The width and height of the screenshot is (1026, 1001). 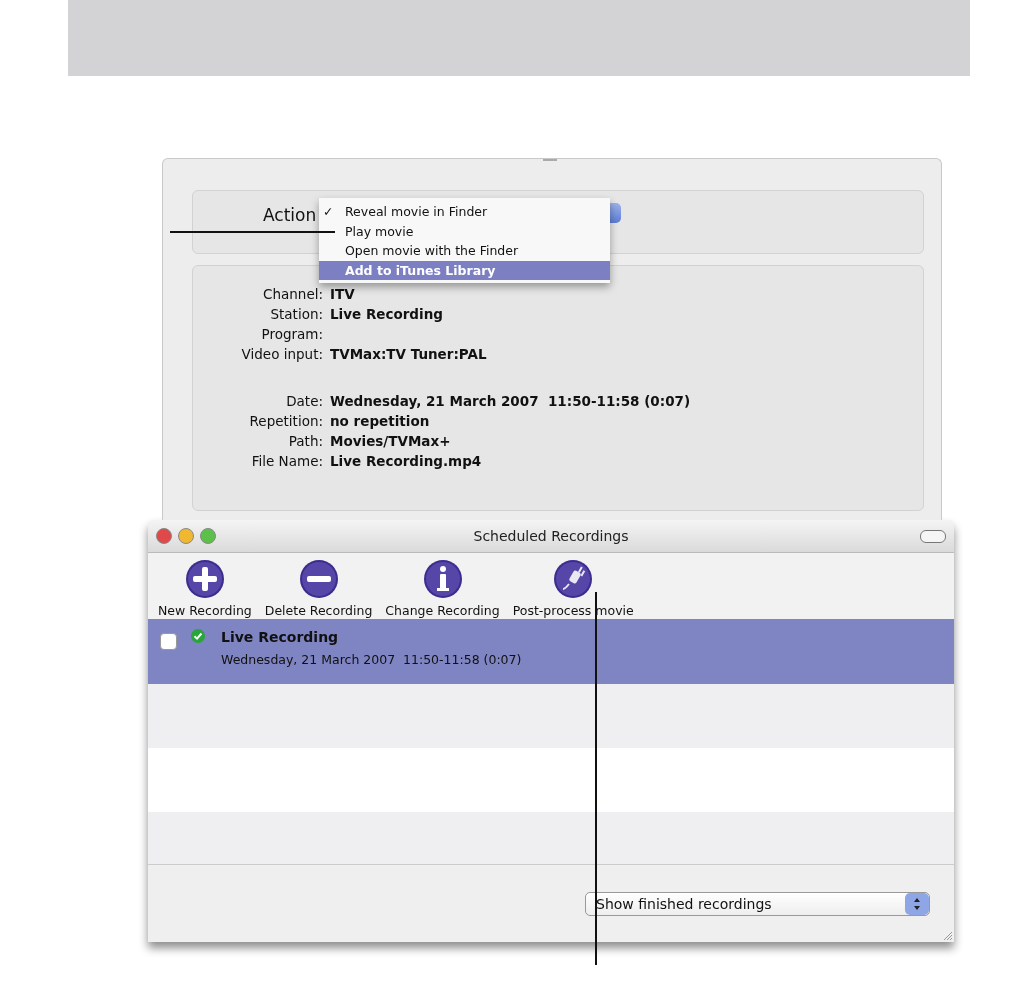 What do you see at coordinates (390, 441) in the screenshot?
I see `field-value: Movies/TVMax+` at bounding box center [390, 441].